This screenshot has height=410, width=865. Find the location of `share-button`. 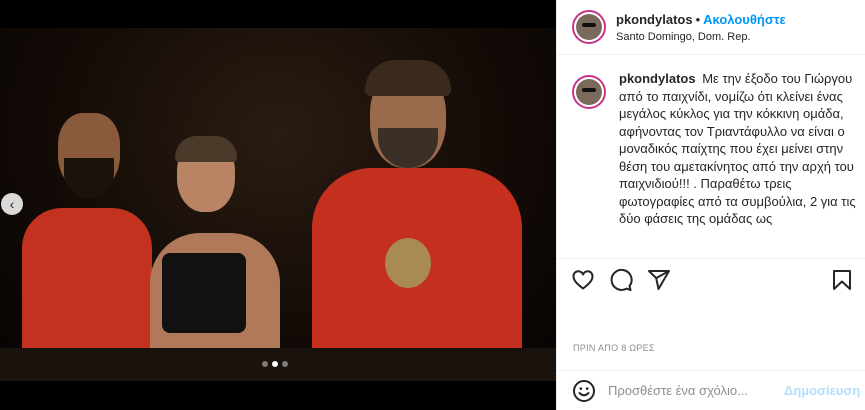

share-button is located at coordinates (660, 281).